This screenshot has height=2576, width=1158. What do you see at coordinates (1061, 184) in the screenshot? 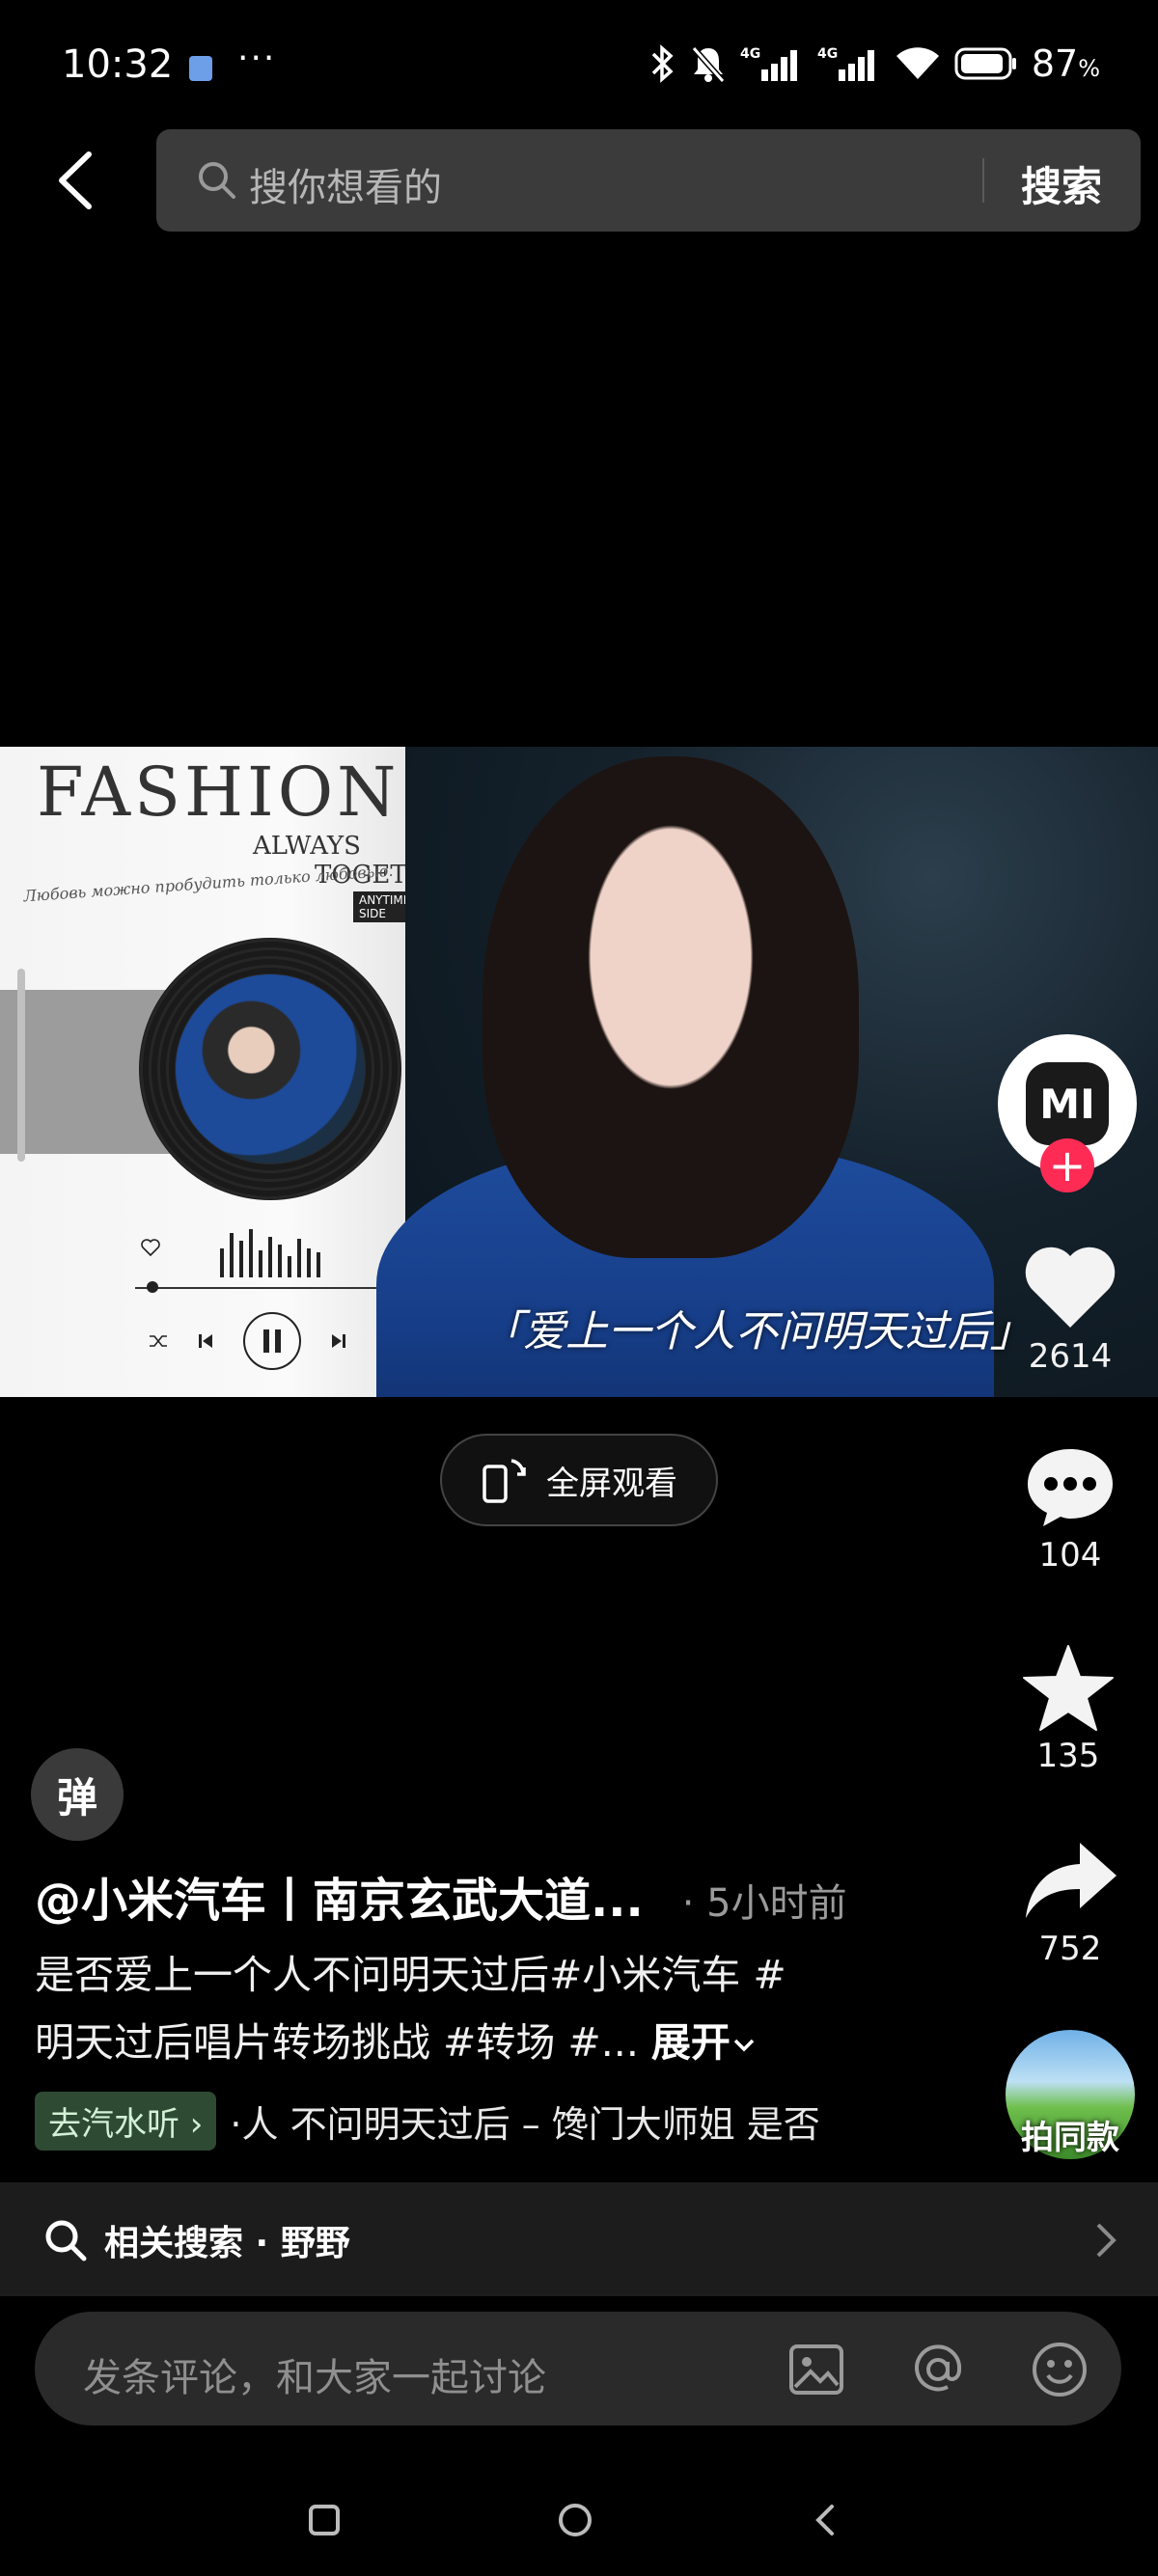
I see `search-button: 搜索` at bounding box center [1061, 184].